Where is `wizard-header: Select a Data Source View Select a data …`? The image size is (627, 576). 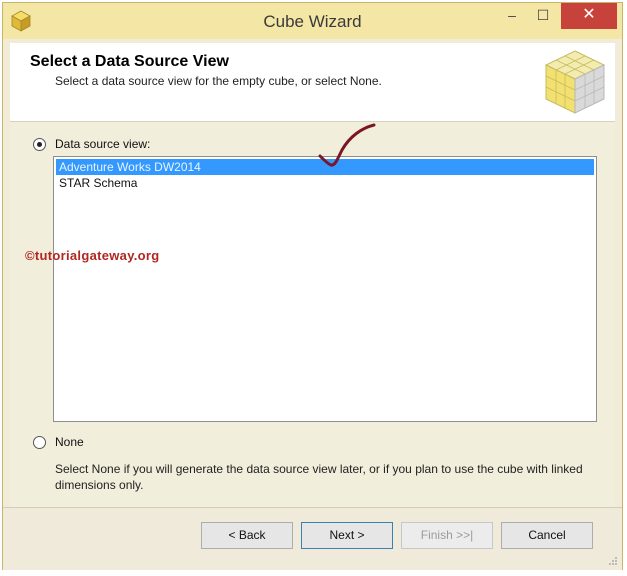
wizard-header: Select a Data Source View Select a data … is located at coordinates (312, 82).